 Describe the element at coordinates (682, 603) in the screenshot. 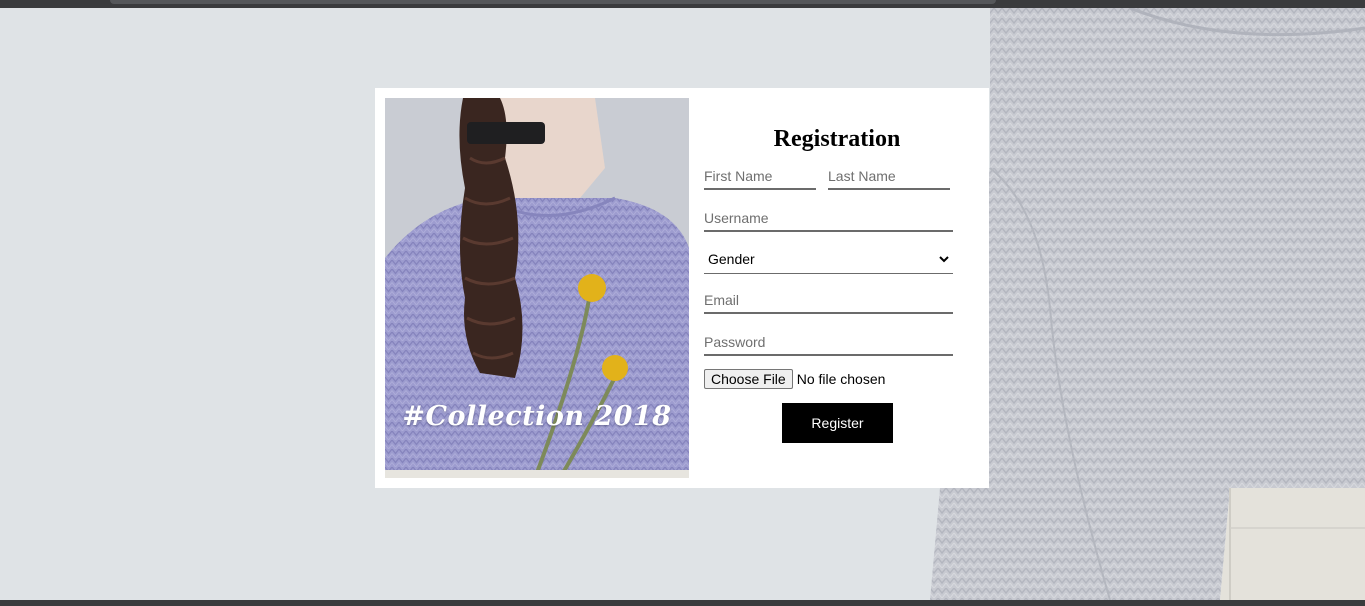

I see `browser-bottom-bar` at that location.